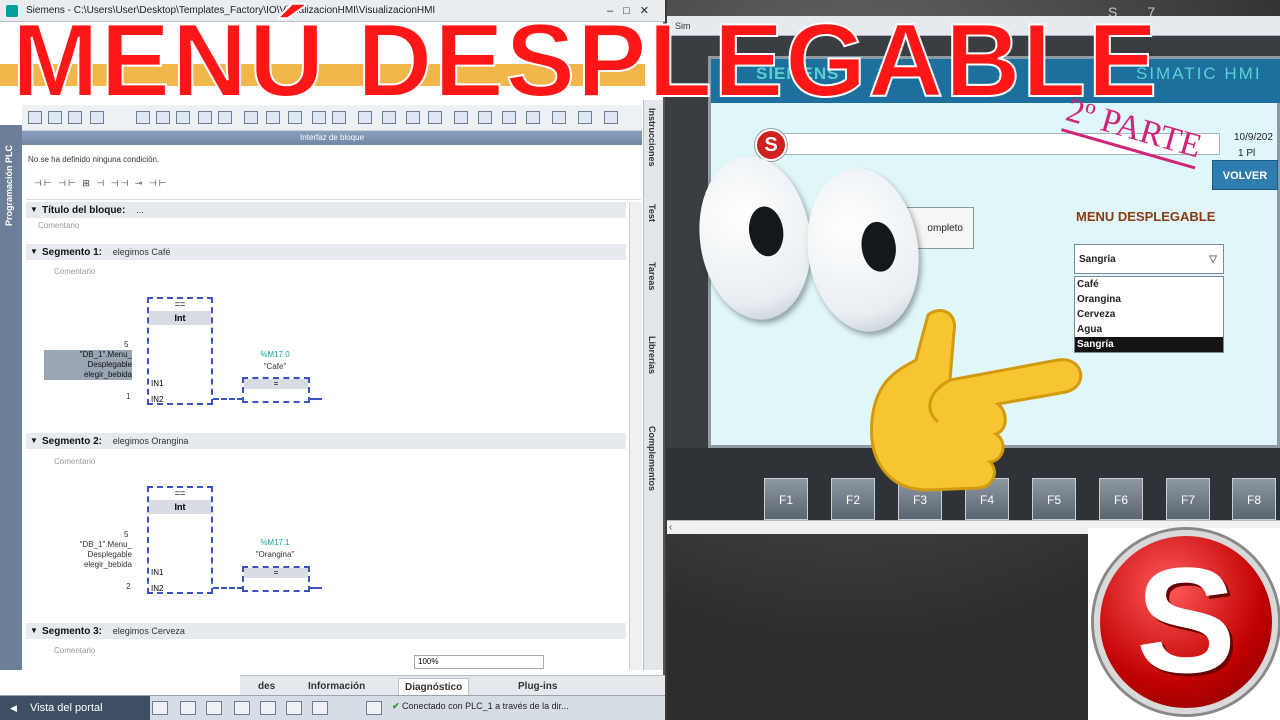 Image resolution: width=1280 pixels, height=720 pixels. Describe the element at coordinates (652, 355) in the screenshot. I see `tab-librerias: Librerías` at that location.